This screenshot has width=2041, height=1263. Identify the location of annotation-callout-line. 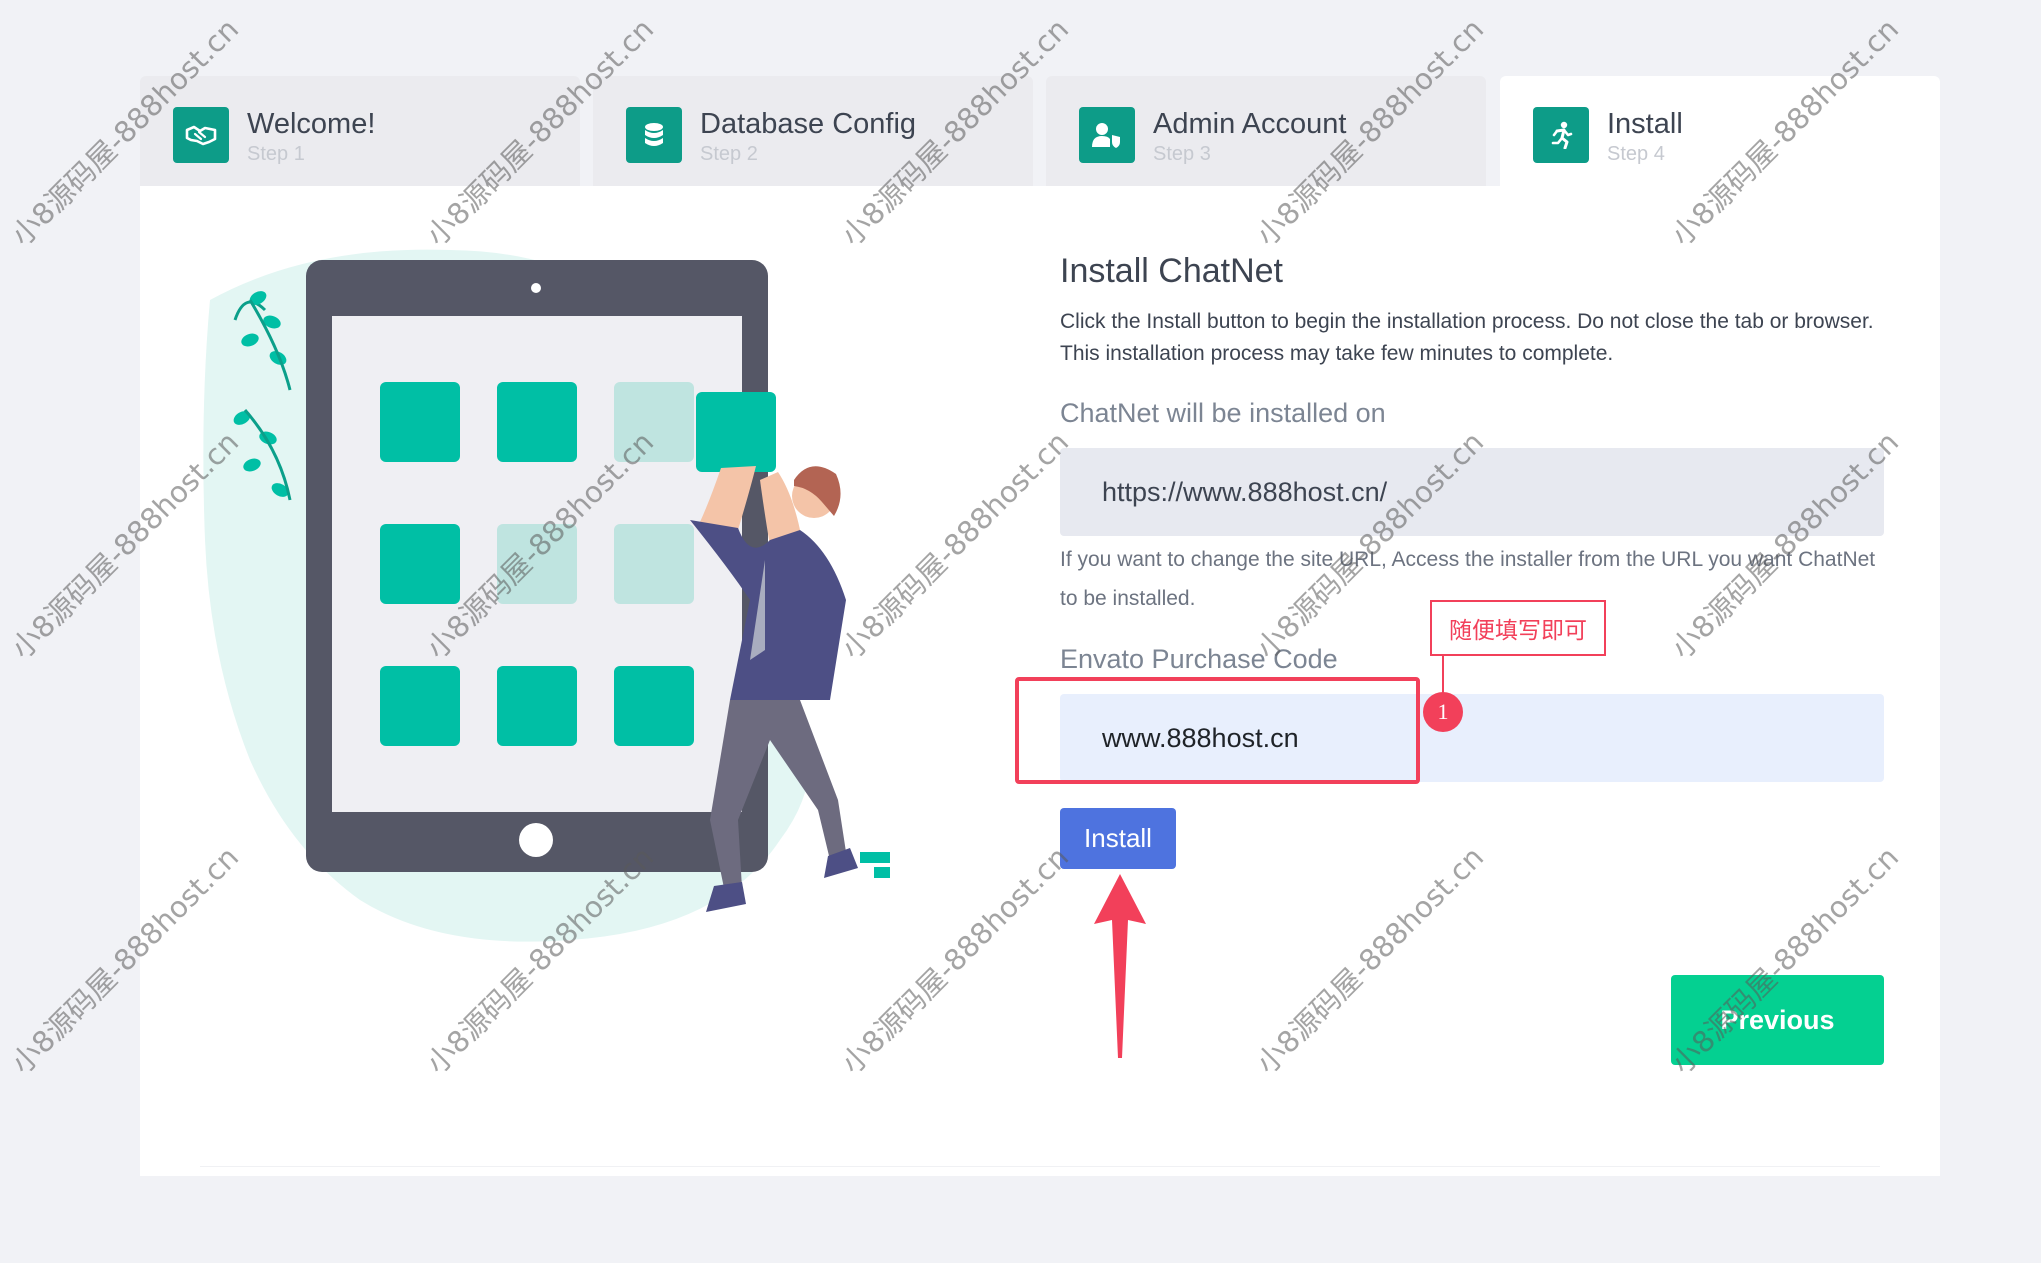
(1443, 675).